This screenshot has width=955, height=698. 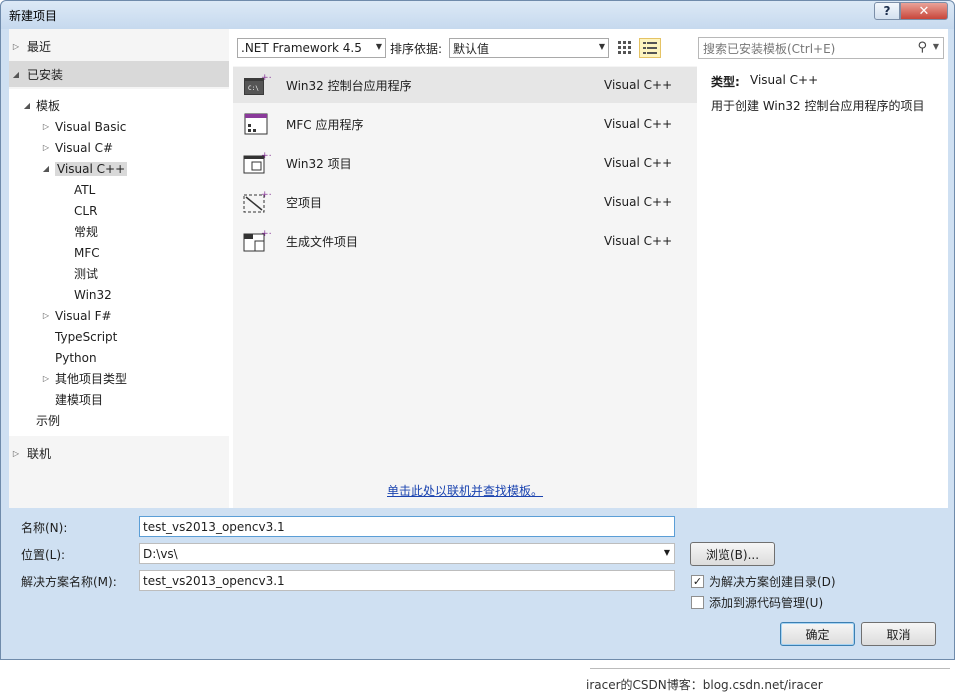 What do you see at coordinates (529, 48) in the screenshot?
I see `sort-dropdown: 默认值 ▼` at bounding box center [529, 48].